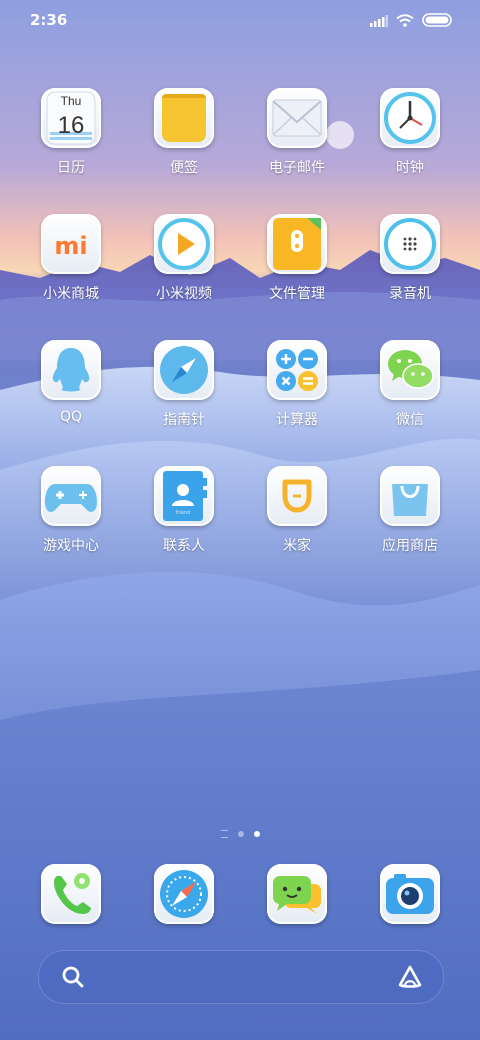 The width and height of the screenshot is (480, 1040). I want to click on battery-icon, so click(437, 21).